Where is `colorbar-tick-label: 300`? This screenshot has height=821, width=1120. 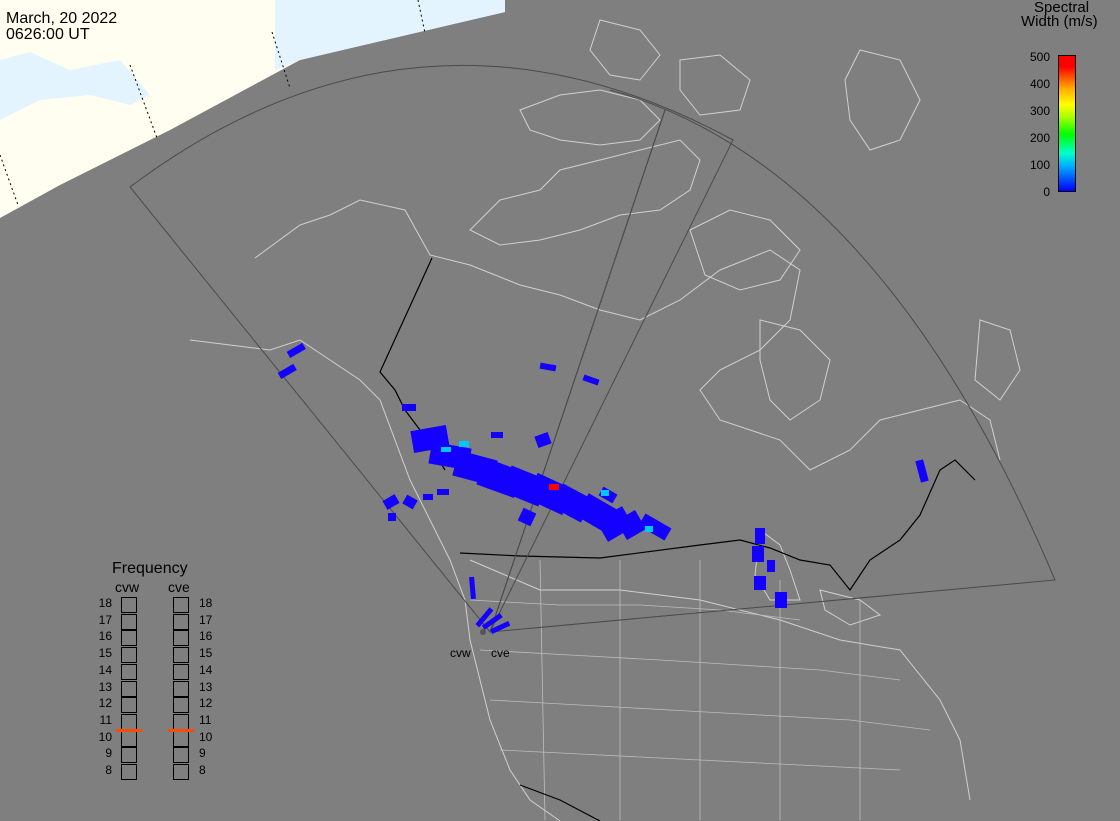 colorbar-tick-label: 300 is located at coordinates (1039, 111).